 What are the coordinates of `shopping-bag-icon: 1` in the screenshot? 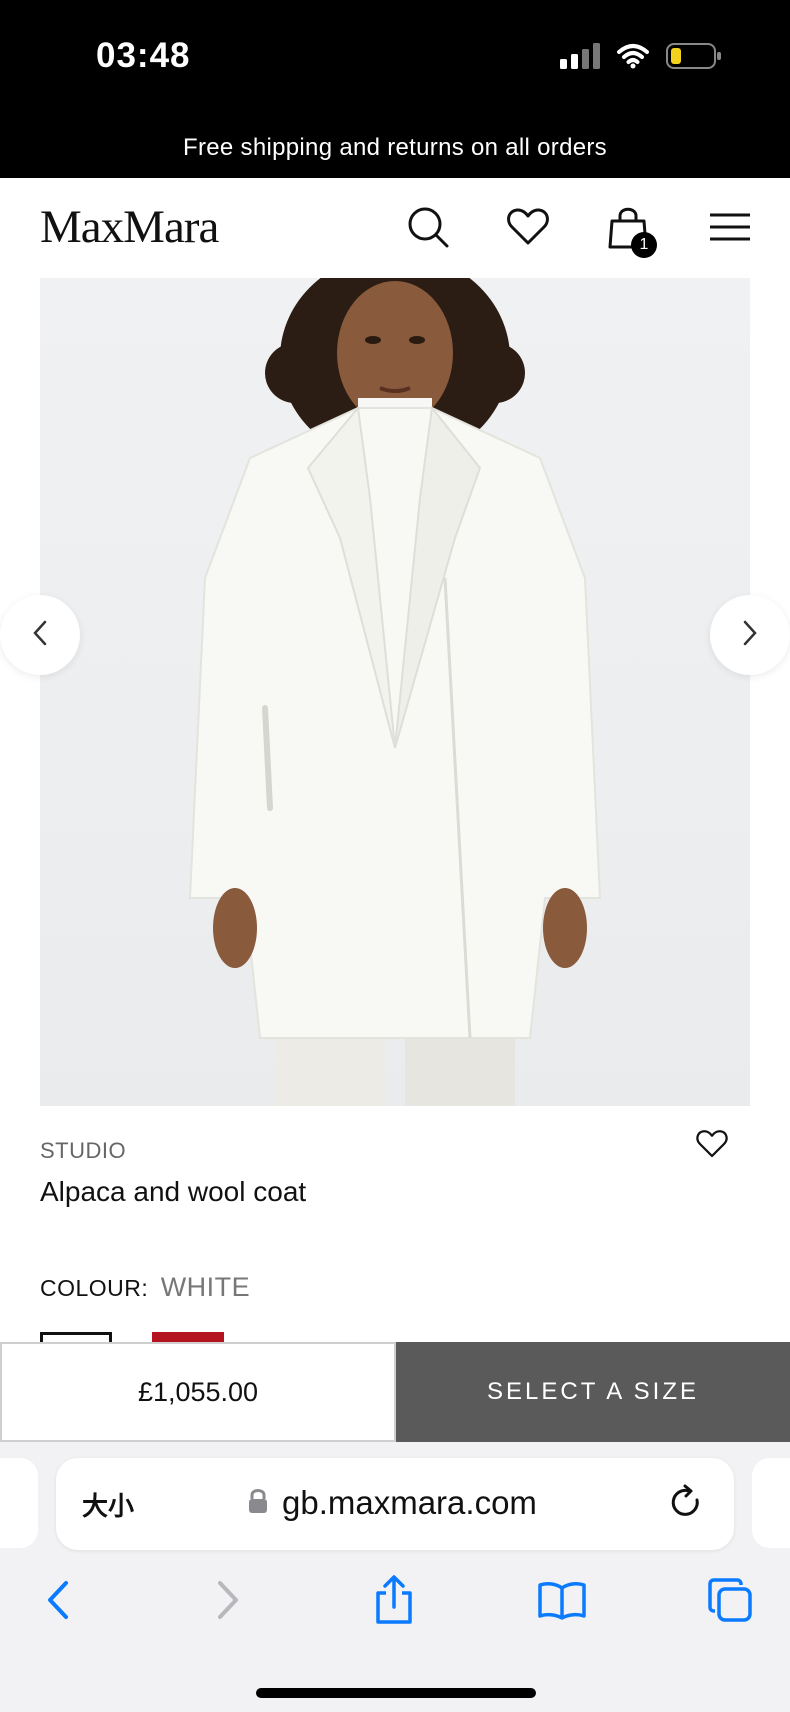 It's located at (630, 230).